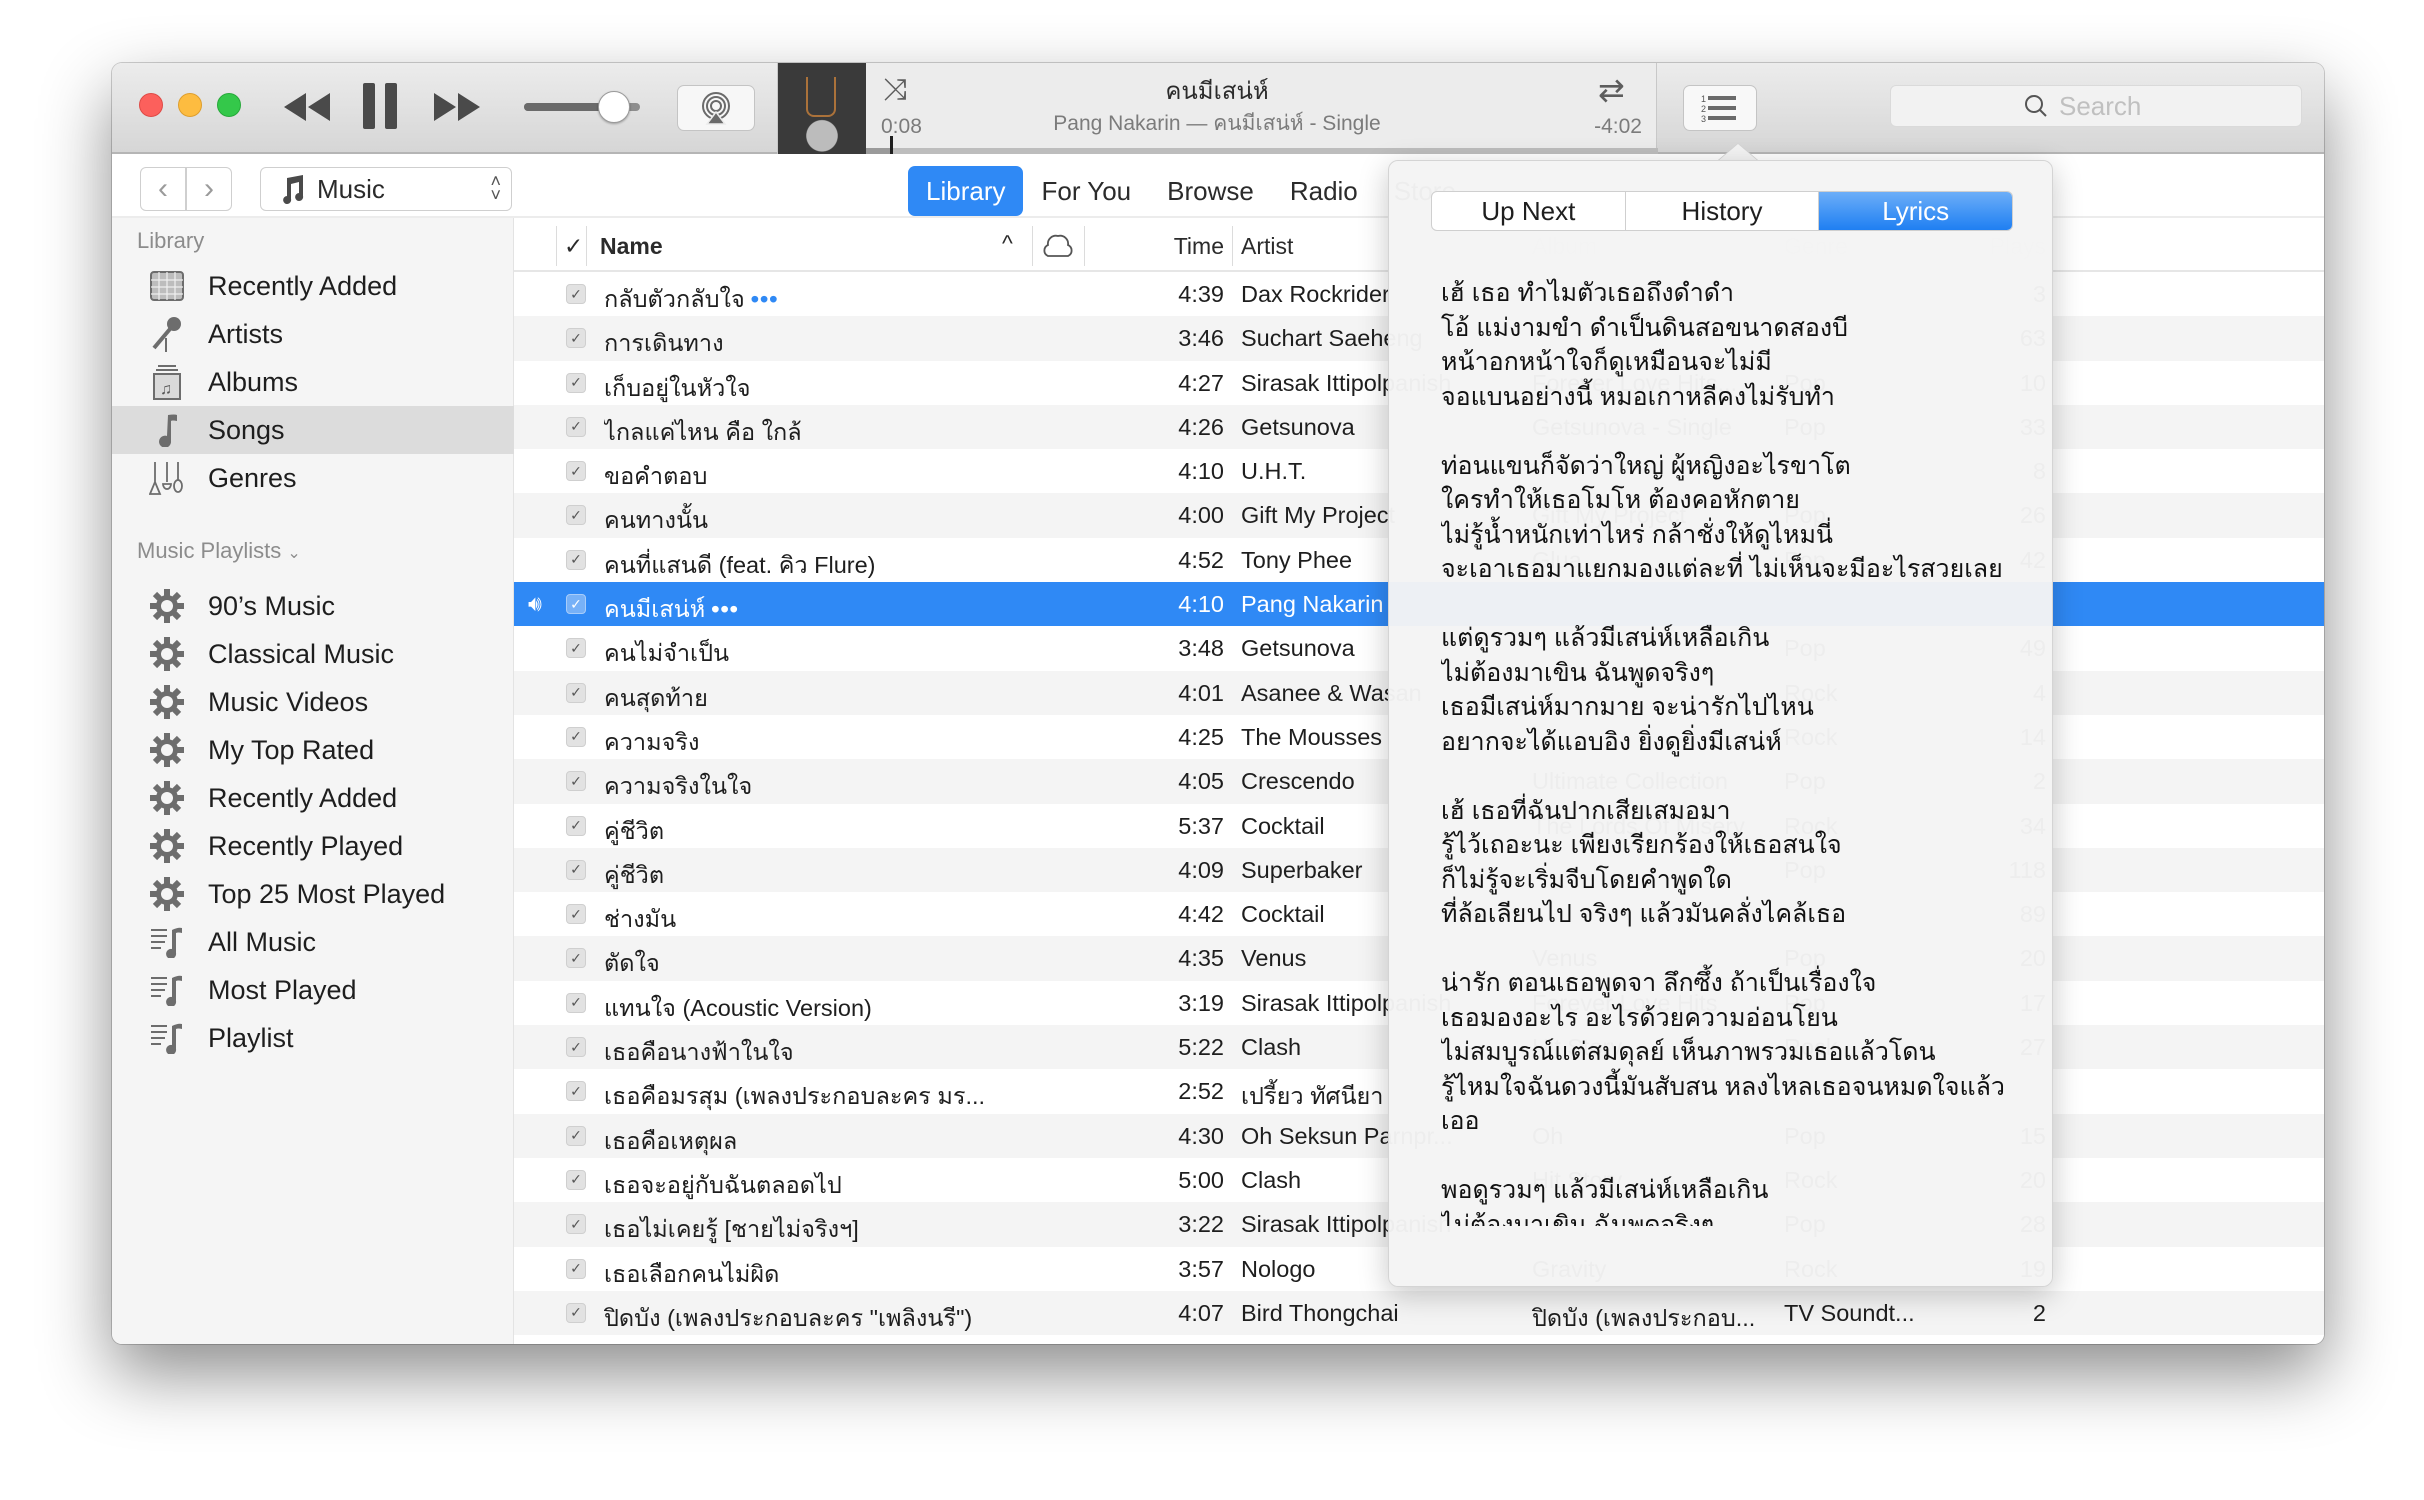 This screenshot has width=2424, height=1500. What do you see at coordinates (380, 106) in the screenshot?
I see `play-pause-button` at bounding box center [380, 106].